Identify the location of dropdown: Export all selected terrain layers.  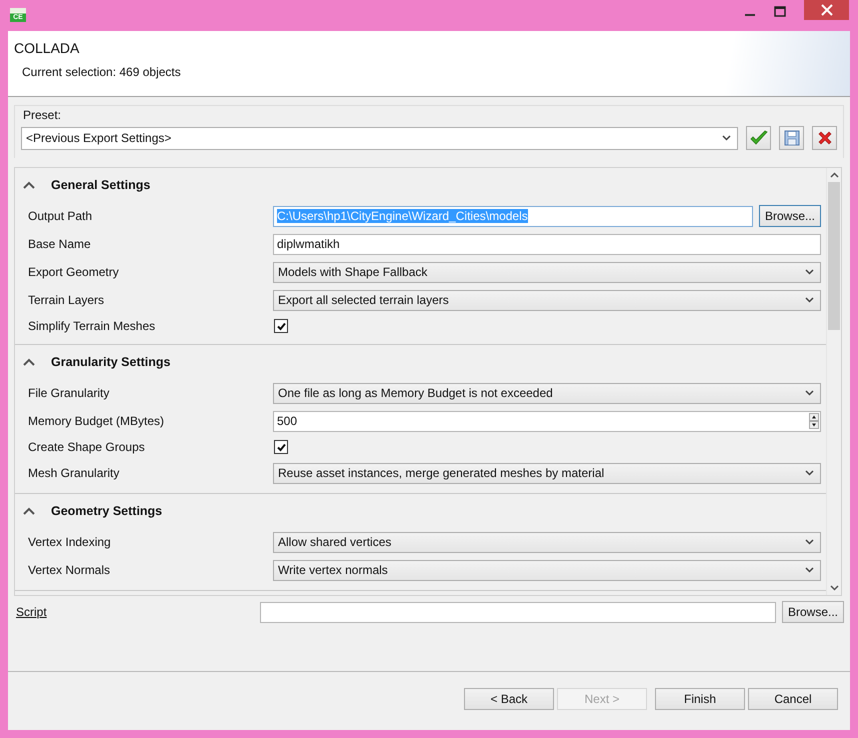
(547, 300).